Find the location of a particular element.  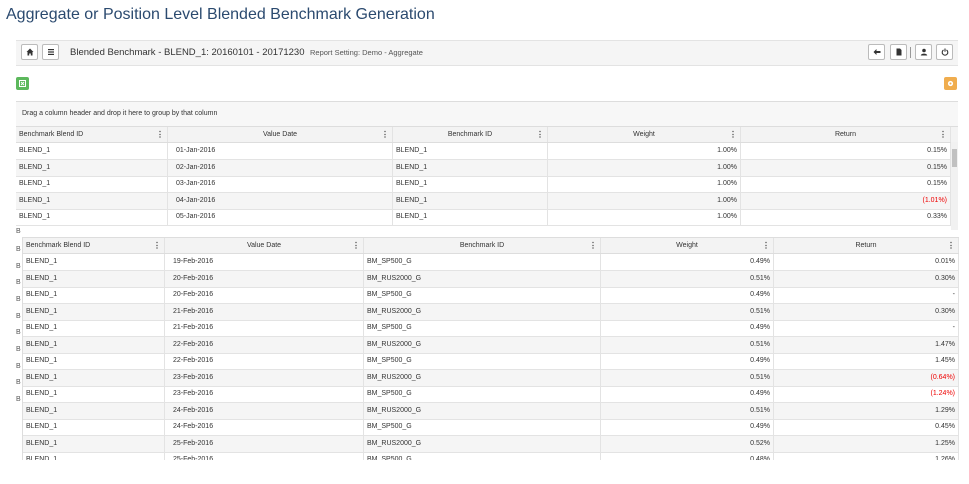

cell-benchmark-id: BM_SP500_G is located at coordinates (482, 262).